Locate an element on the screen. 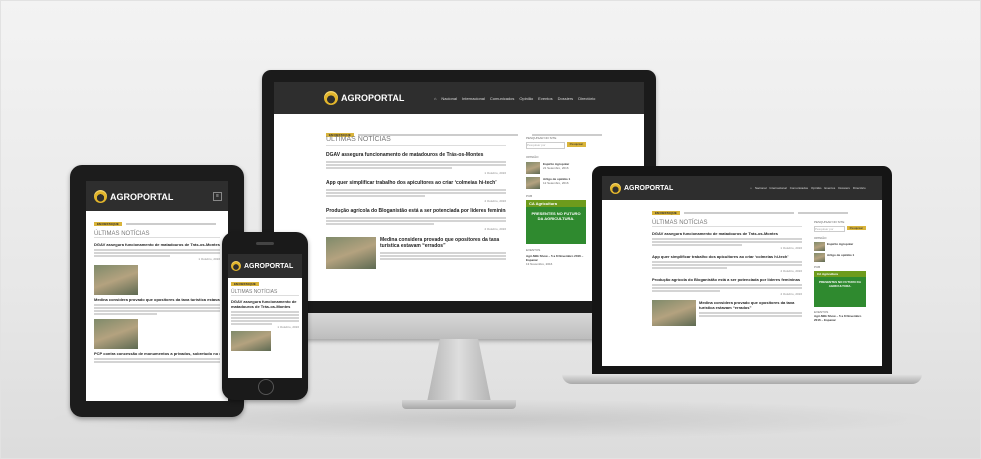 The height and width of the screenshot is (459, 981). news-ticker: EM DESTAQUE is located at coordinates (767, 212).